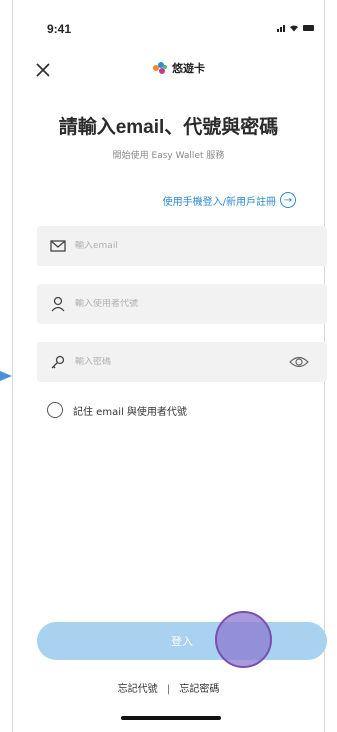 The image size is (337, 732). I want to click on status-icons, so click(295, 28).